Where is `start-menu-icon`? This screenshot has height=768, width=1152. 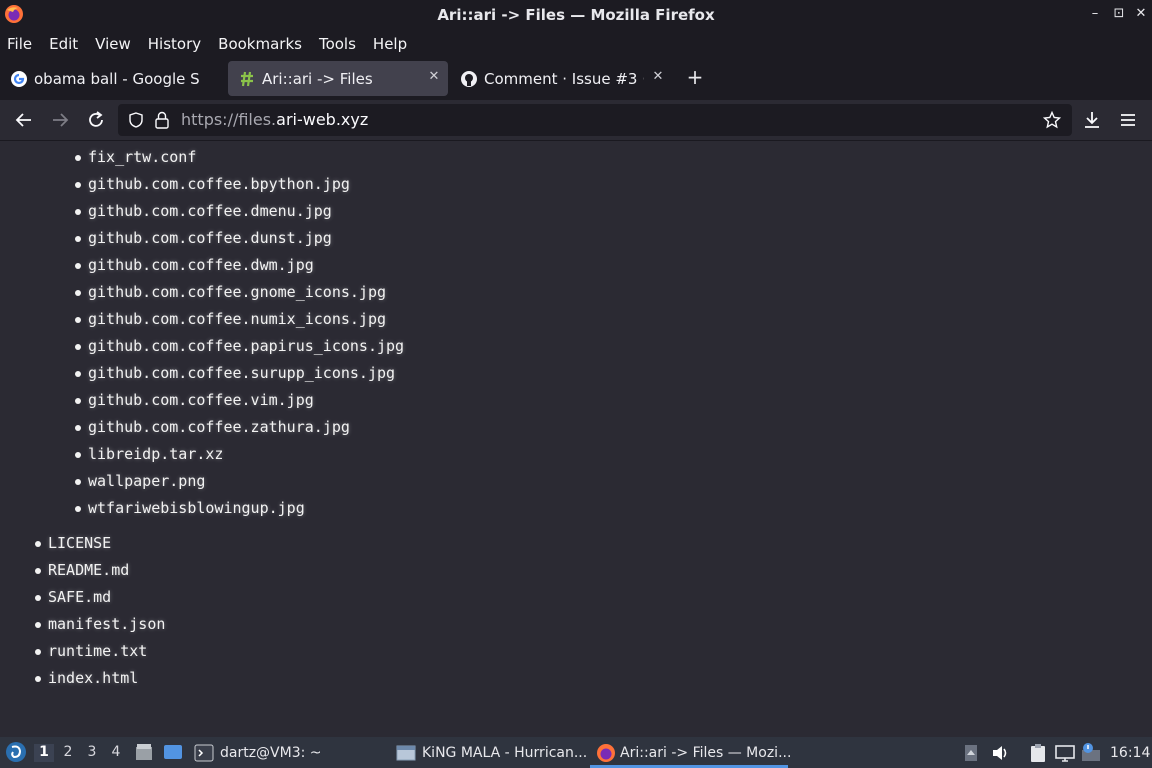
start-menu-icon is located at coordinates (16, 752).